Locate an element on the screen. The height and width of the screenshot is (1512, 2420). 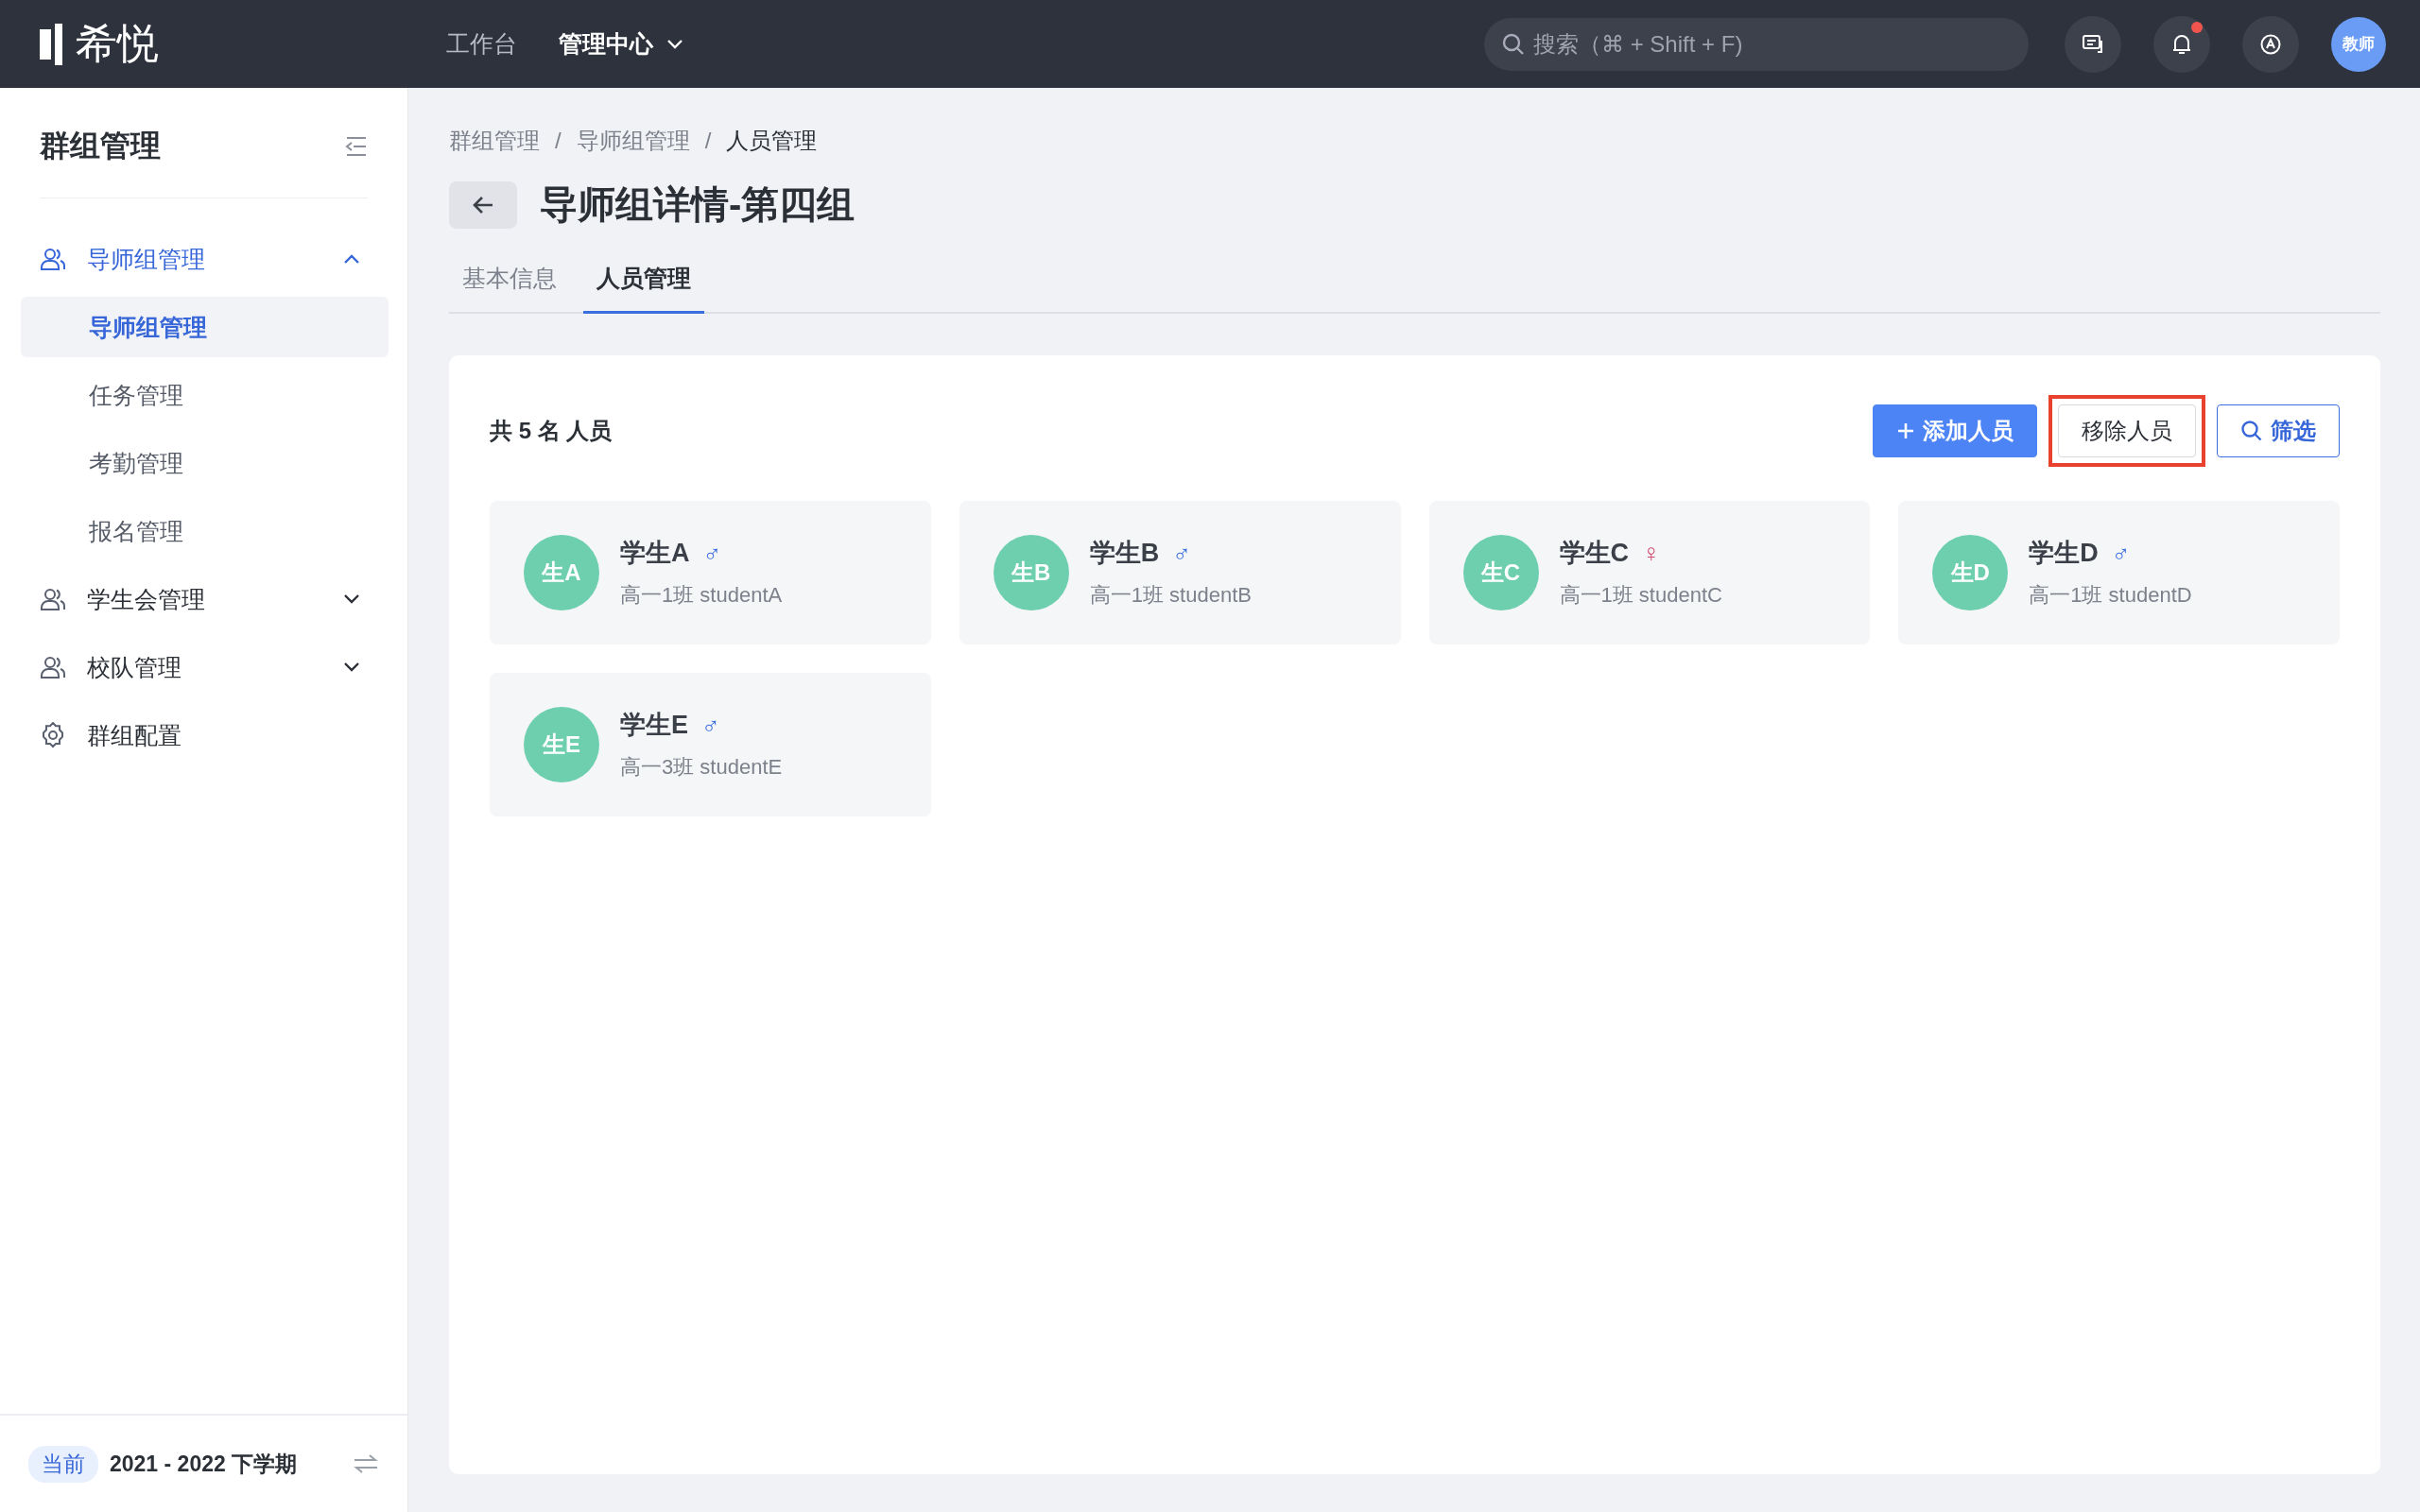
submenu-item: 考勤管理 is located at coordinates (205, 463).